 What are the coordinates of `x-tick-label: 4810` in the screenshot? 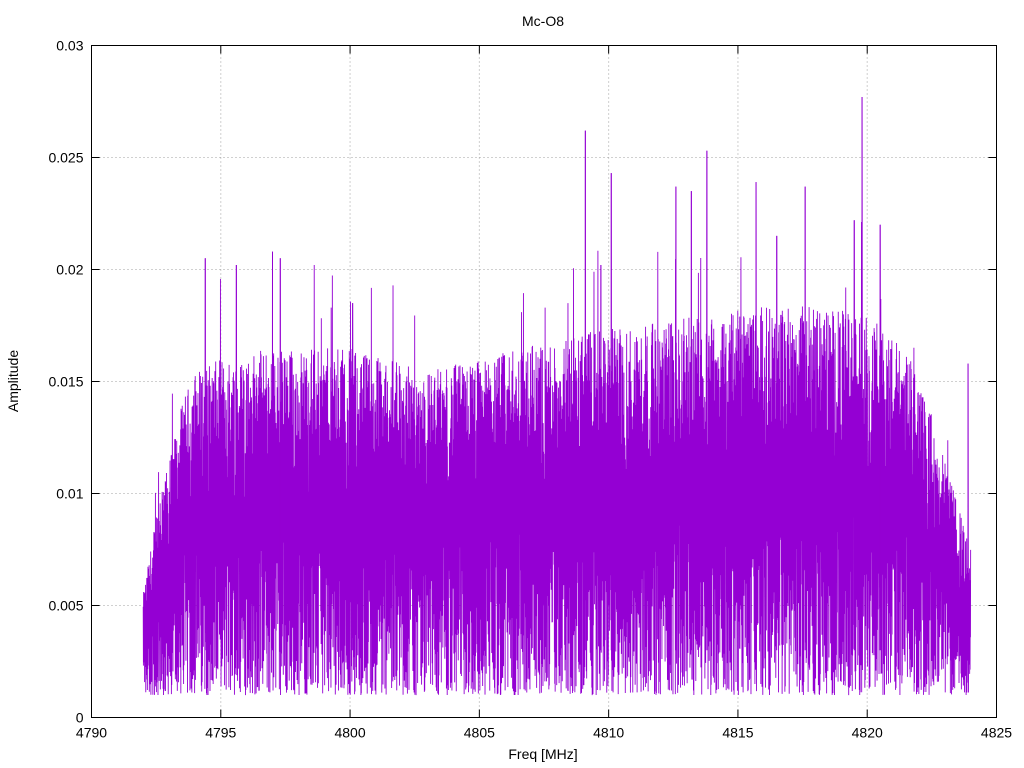 It's located at (608, 733).